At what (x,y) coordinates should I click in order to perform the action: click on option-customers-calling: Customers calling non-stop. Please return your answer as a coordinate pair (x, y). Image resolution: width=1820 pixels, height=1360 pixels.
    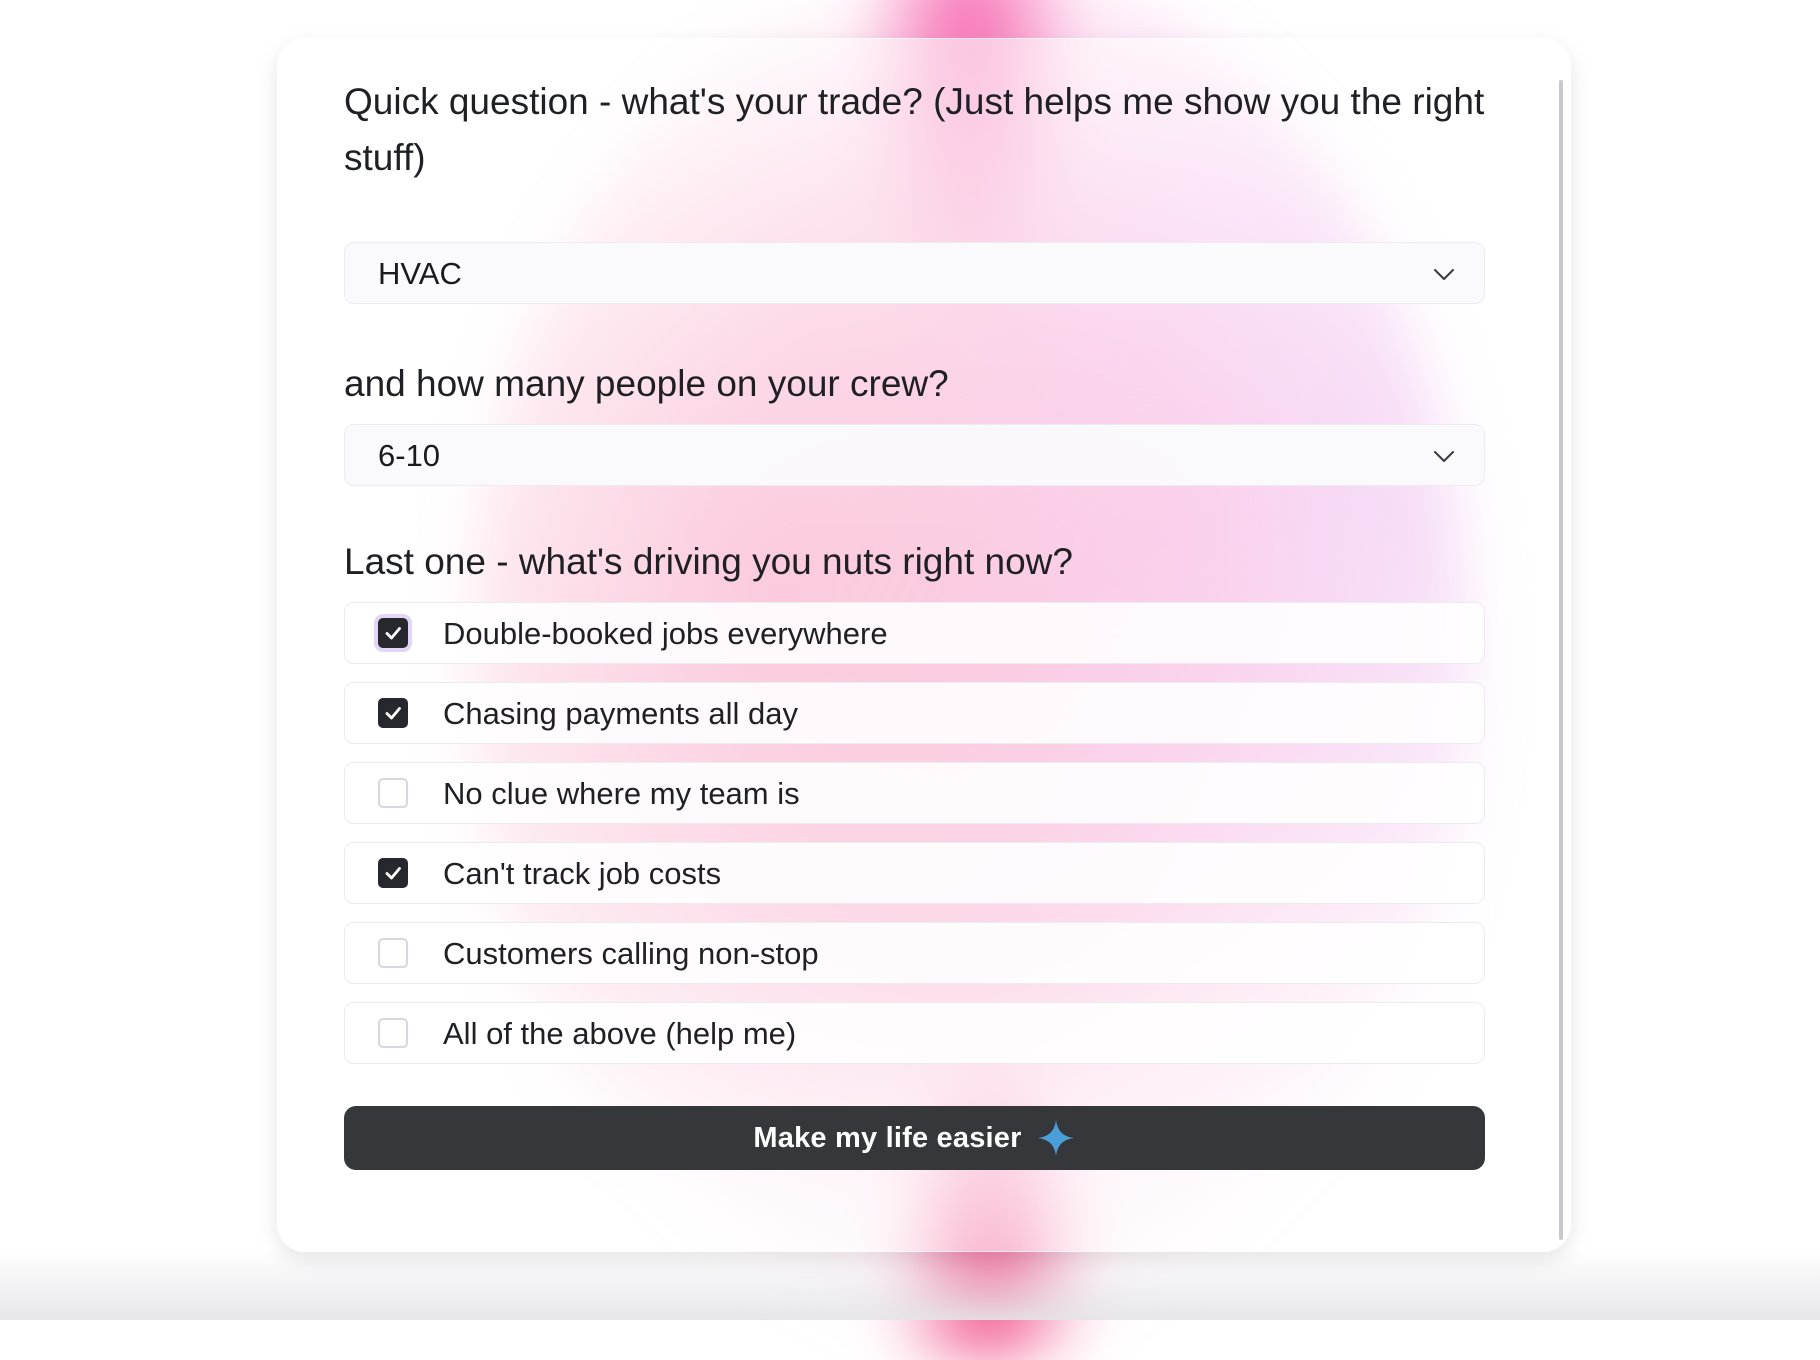
    Looking at the image, I should click on (914, 953).